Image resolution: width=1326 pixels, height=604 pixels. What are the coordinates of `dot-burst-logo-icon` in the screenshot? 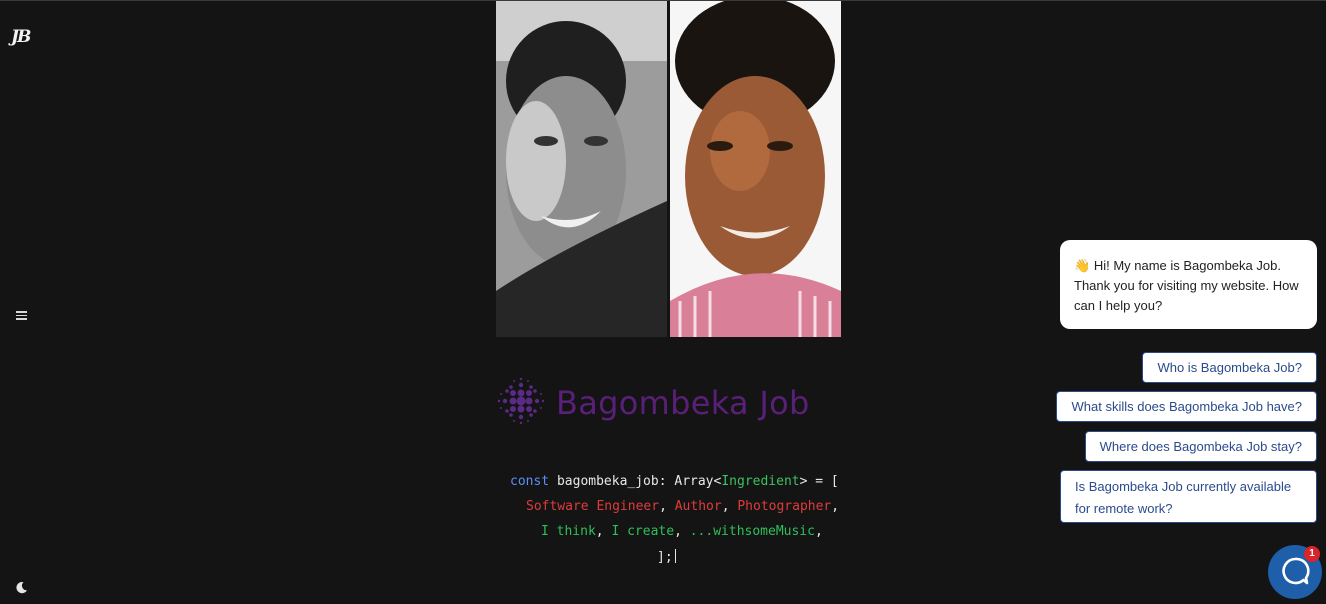 It's located at (521, 403).